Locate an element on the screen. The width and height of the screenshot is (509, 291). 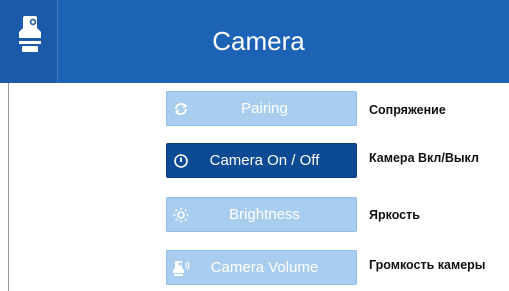
camera-volume-icon is located at coordinates (181, 267).